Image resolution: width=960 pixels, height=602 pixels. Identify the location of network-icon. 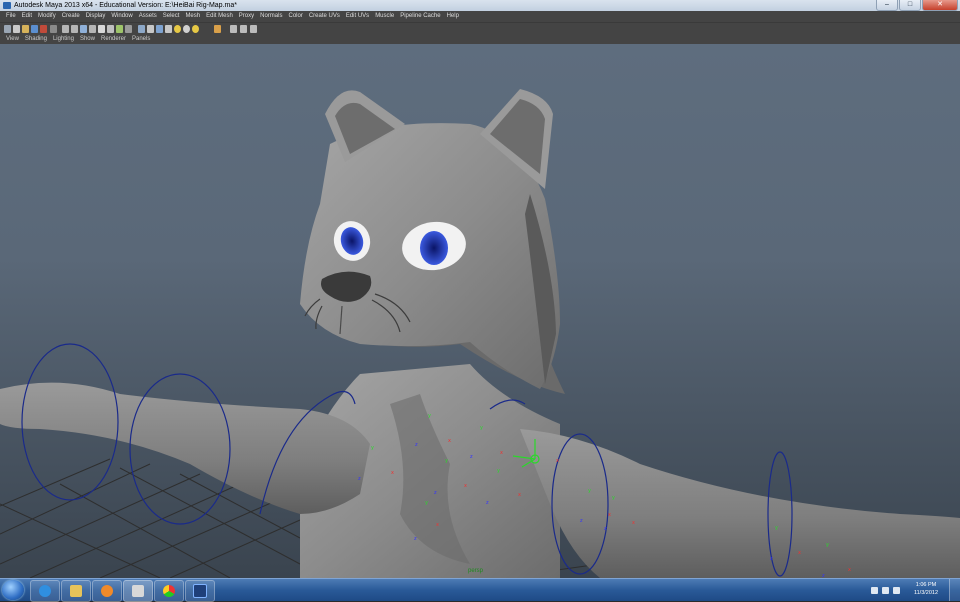
(885, 590).